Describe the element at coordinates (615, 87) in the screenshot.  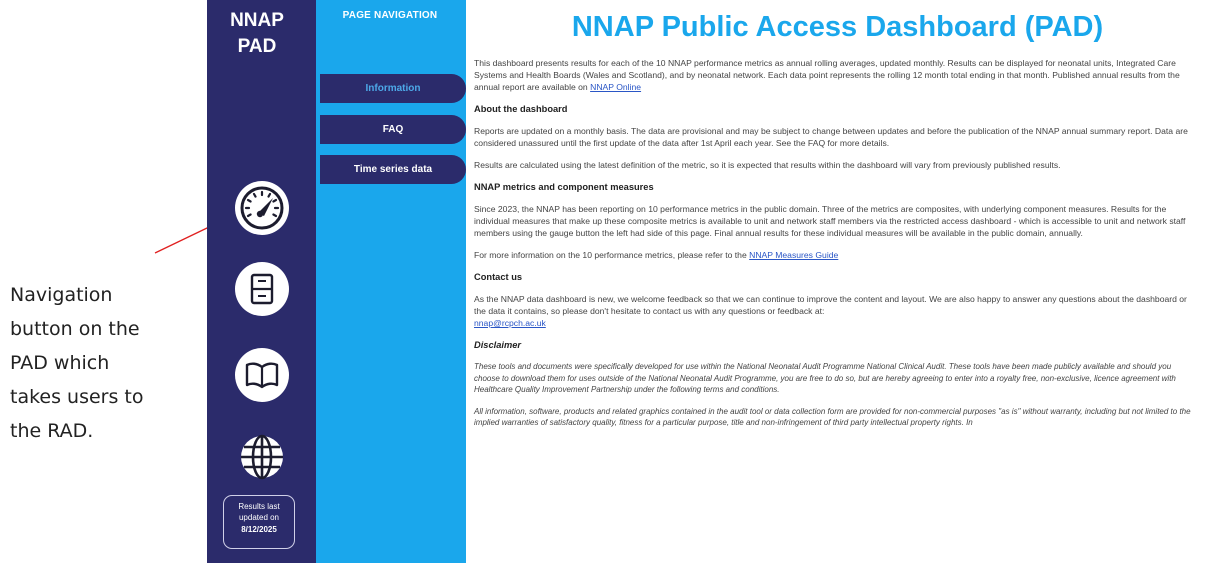
I see `nnap-online-link: NNAP Online` at that location.